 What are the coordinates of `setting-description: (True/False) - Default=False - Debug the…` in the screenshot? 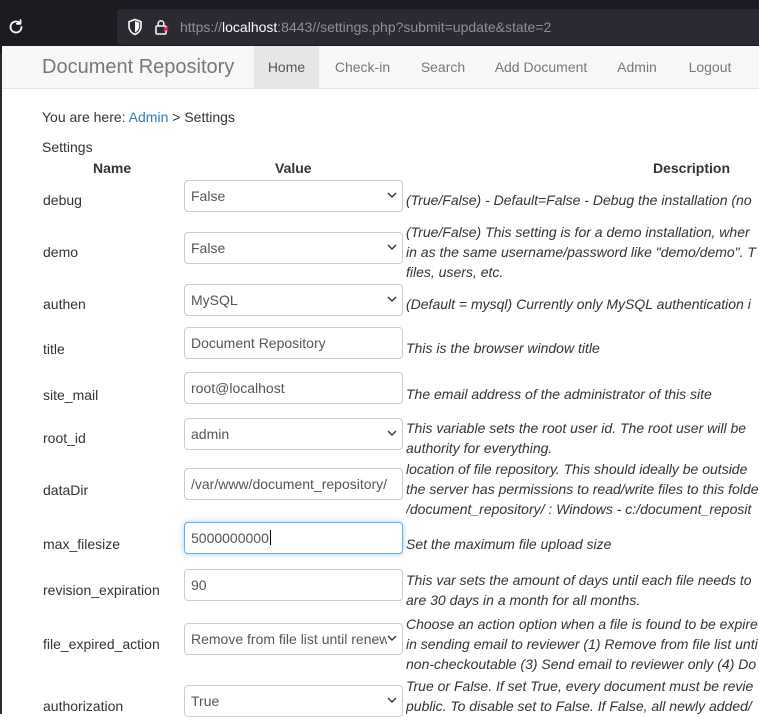 It's located at (579, 200).